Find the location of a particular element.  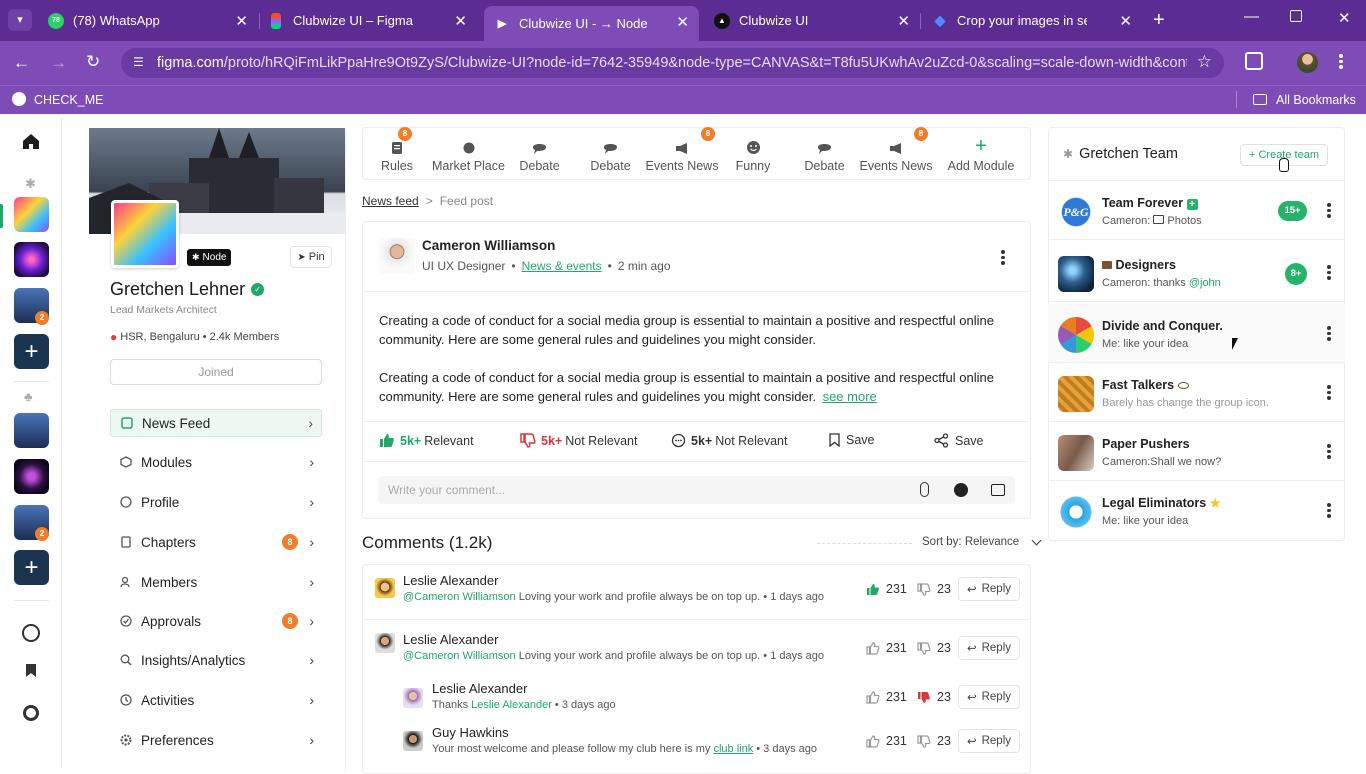

site-settings-icon: ☰ is located at coordinates (138, 62).